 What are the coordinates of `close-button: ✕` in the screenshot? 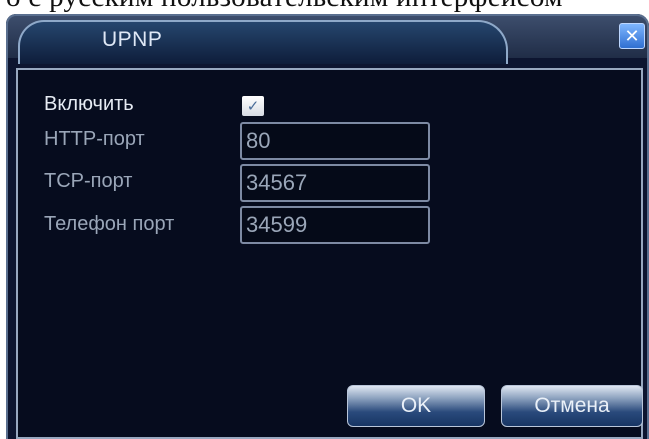 It's located at (632, 36).